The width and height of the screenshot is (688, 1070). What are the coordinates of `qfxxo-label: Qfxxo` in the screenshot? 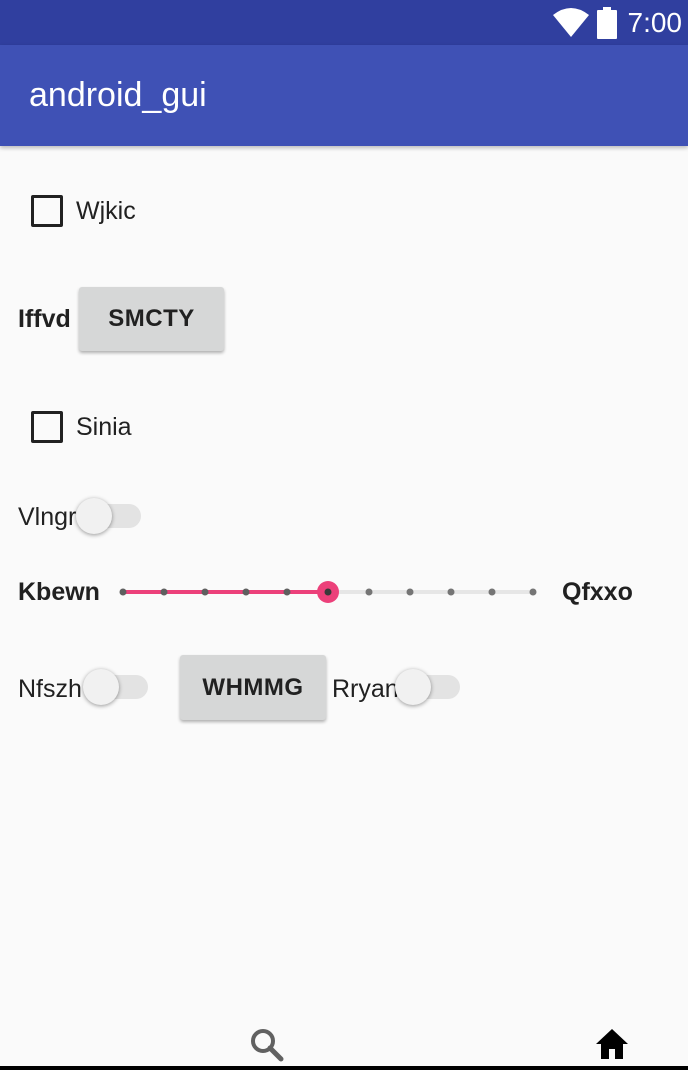 It's located at (597, 592).